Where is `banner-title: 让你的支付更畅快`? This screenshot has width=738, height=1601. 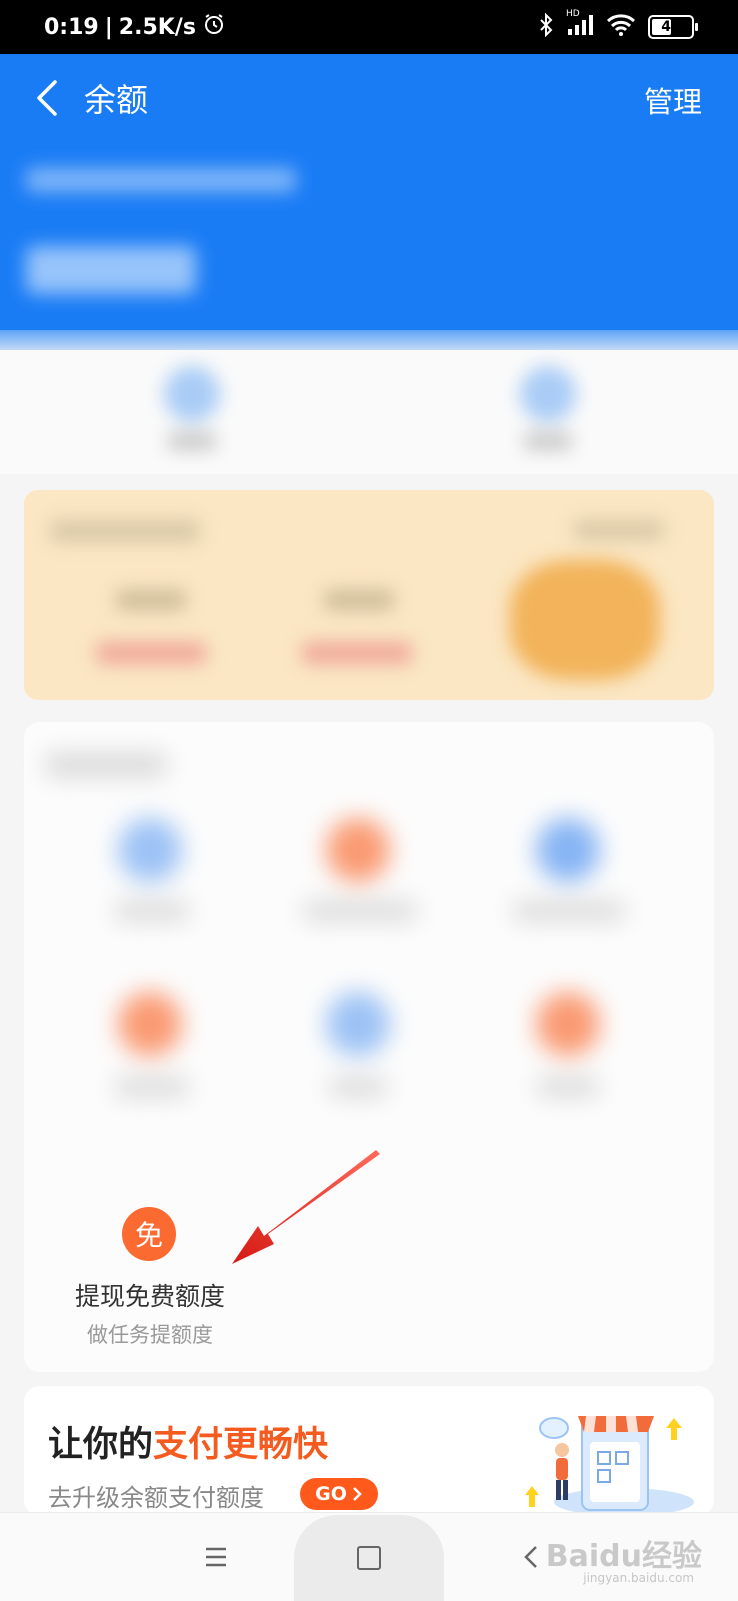
banner-title: 让你的支付更畅快 is located at coordinates (188, 1445).